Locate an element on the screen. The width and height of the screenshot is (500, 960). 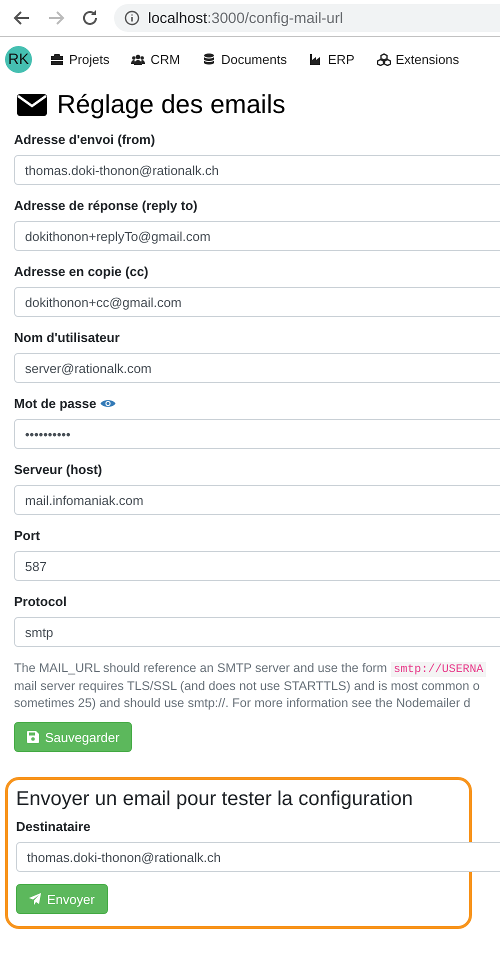
paper-plane-icon is located at coordinates (35, 899).